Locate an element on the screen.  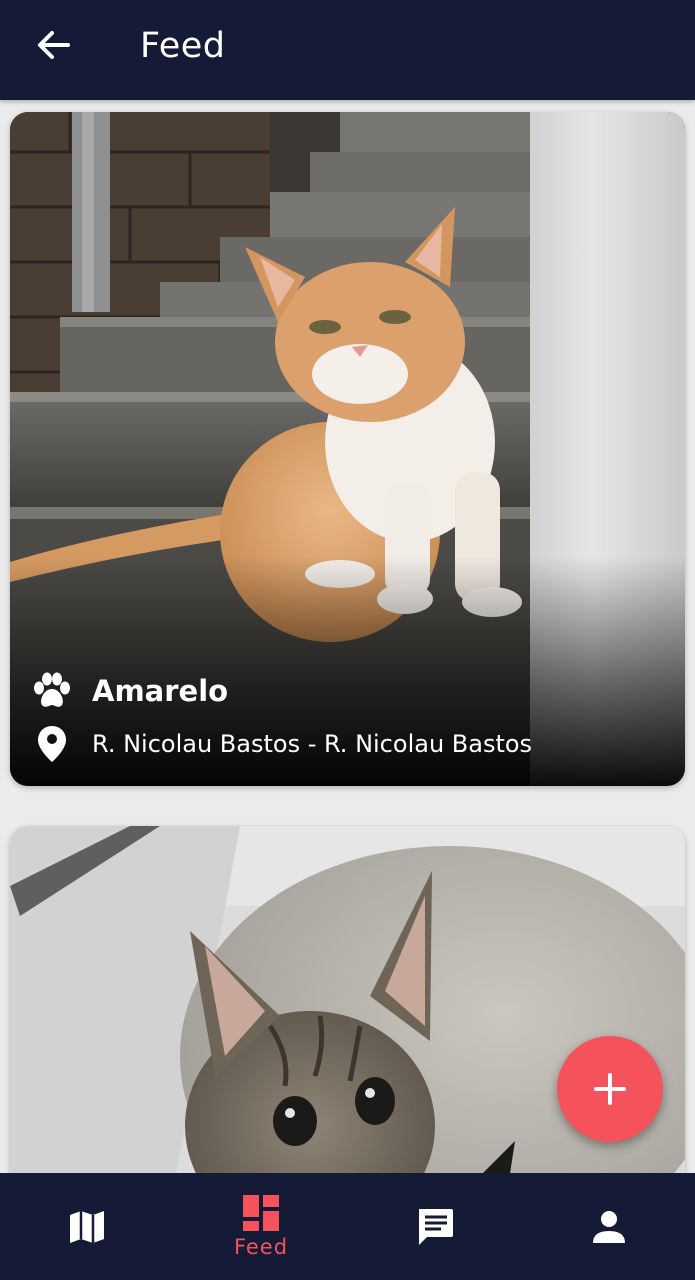
pet-name-row: Amarelo is located at coordinates (130, 691).